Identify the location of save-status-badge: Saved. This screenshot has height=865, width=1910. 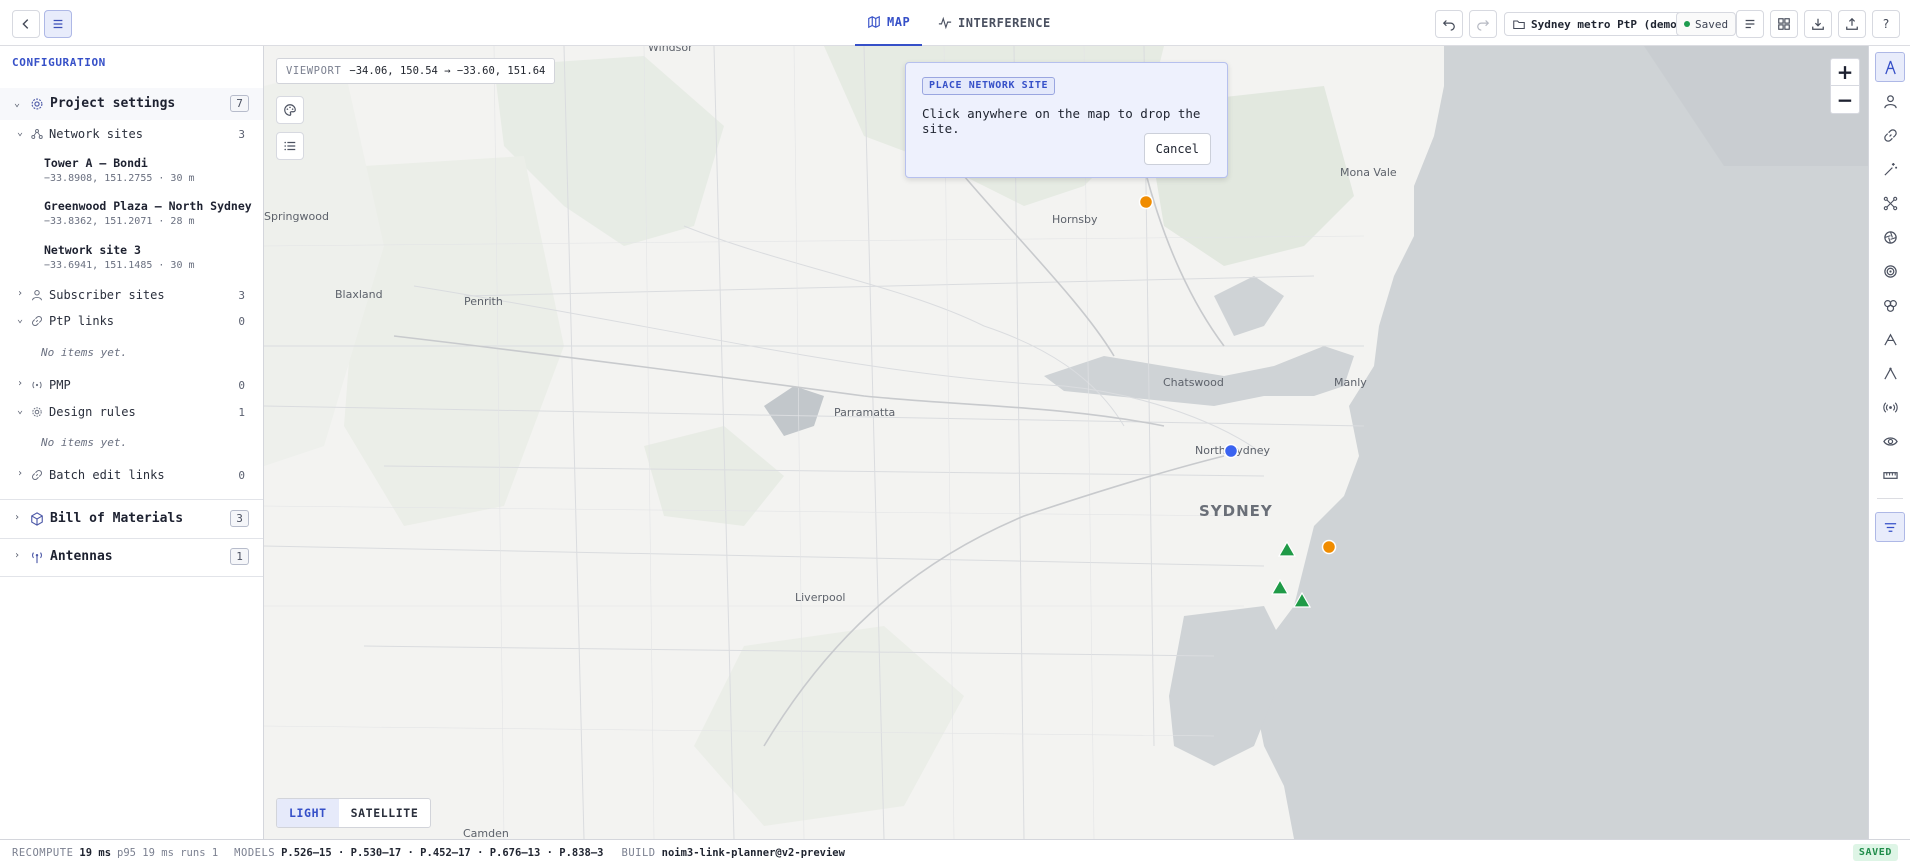
(1706, 24).